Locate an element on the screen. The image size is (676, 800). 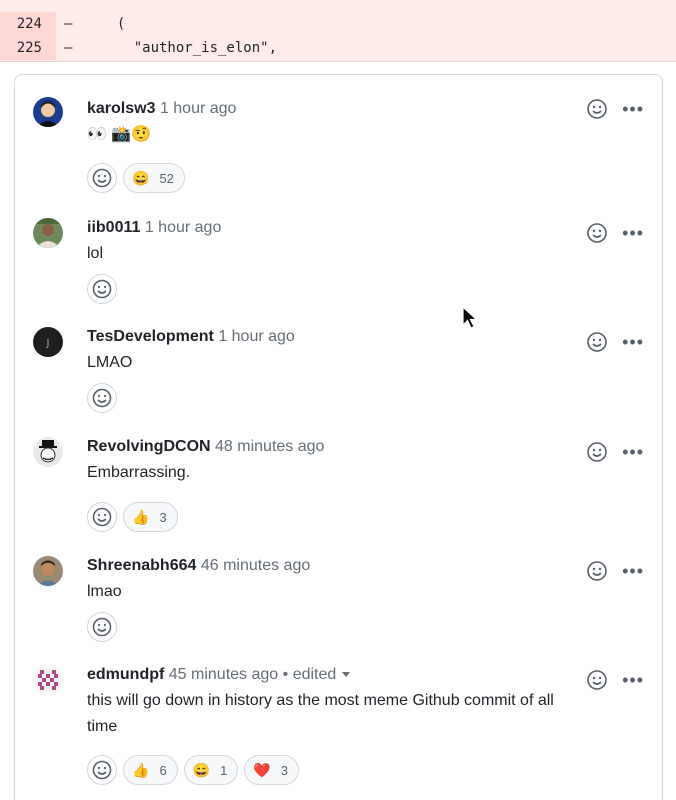
comment: iib0011 1 hour ago ••• lol is located at coordinates (338, 261).